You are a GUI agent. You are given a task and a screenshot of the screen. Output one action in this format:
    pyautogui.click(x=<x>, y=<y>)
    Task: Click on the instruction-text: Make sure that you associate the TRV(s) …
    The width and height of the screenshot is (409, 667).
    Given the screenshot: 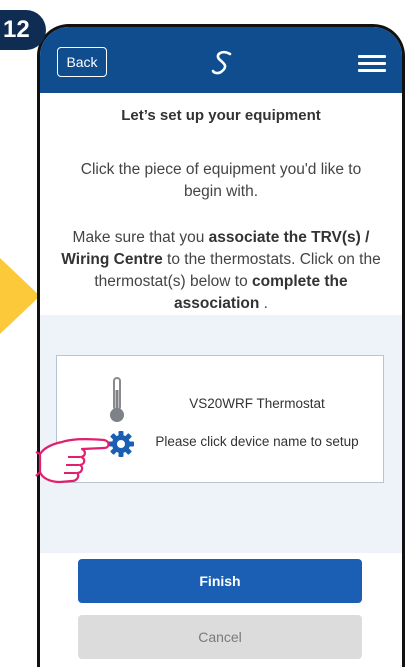 What is the action you would take?
    pyautogui.click(x=221, y=271)
    